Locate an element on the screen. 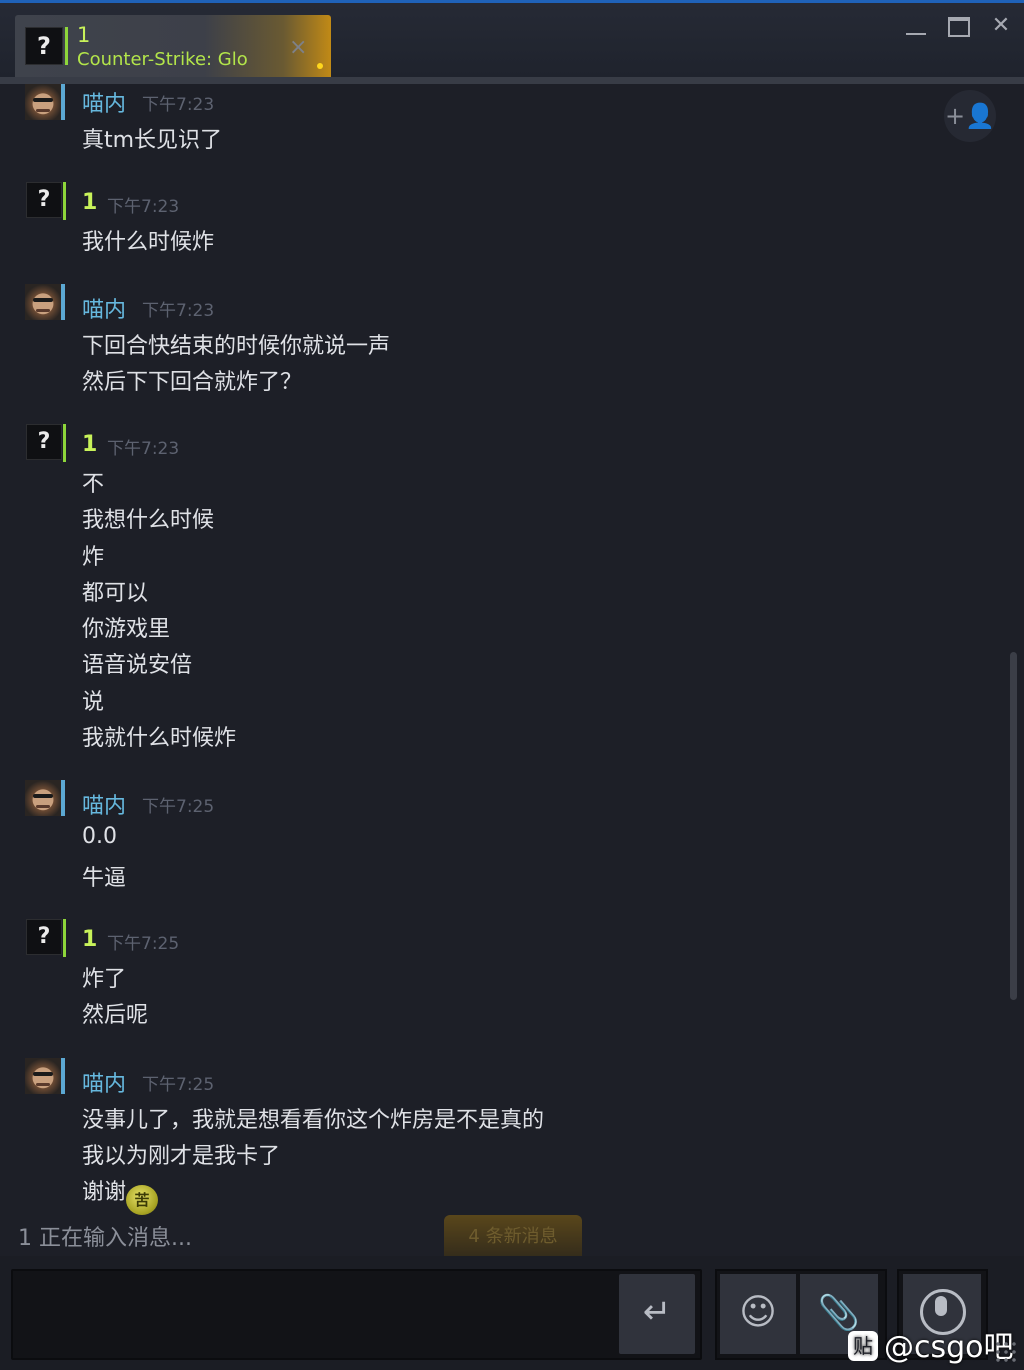 Image resolution: width=1024 pixels, height=1370 pixels. microphone-body is located at coordinates (941, 1306).